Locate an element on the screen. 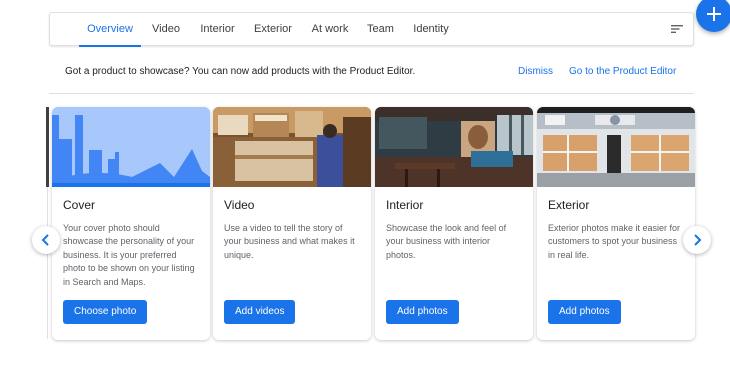 The width and height of the screenshot is (730, 366). tab-overview-label: Overview is located at coordinates (110, 29).